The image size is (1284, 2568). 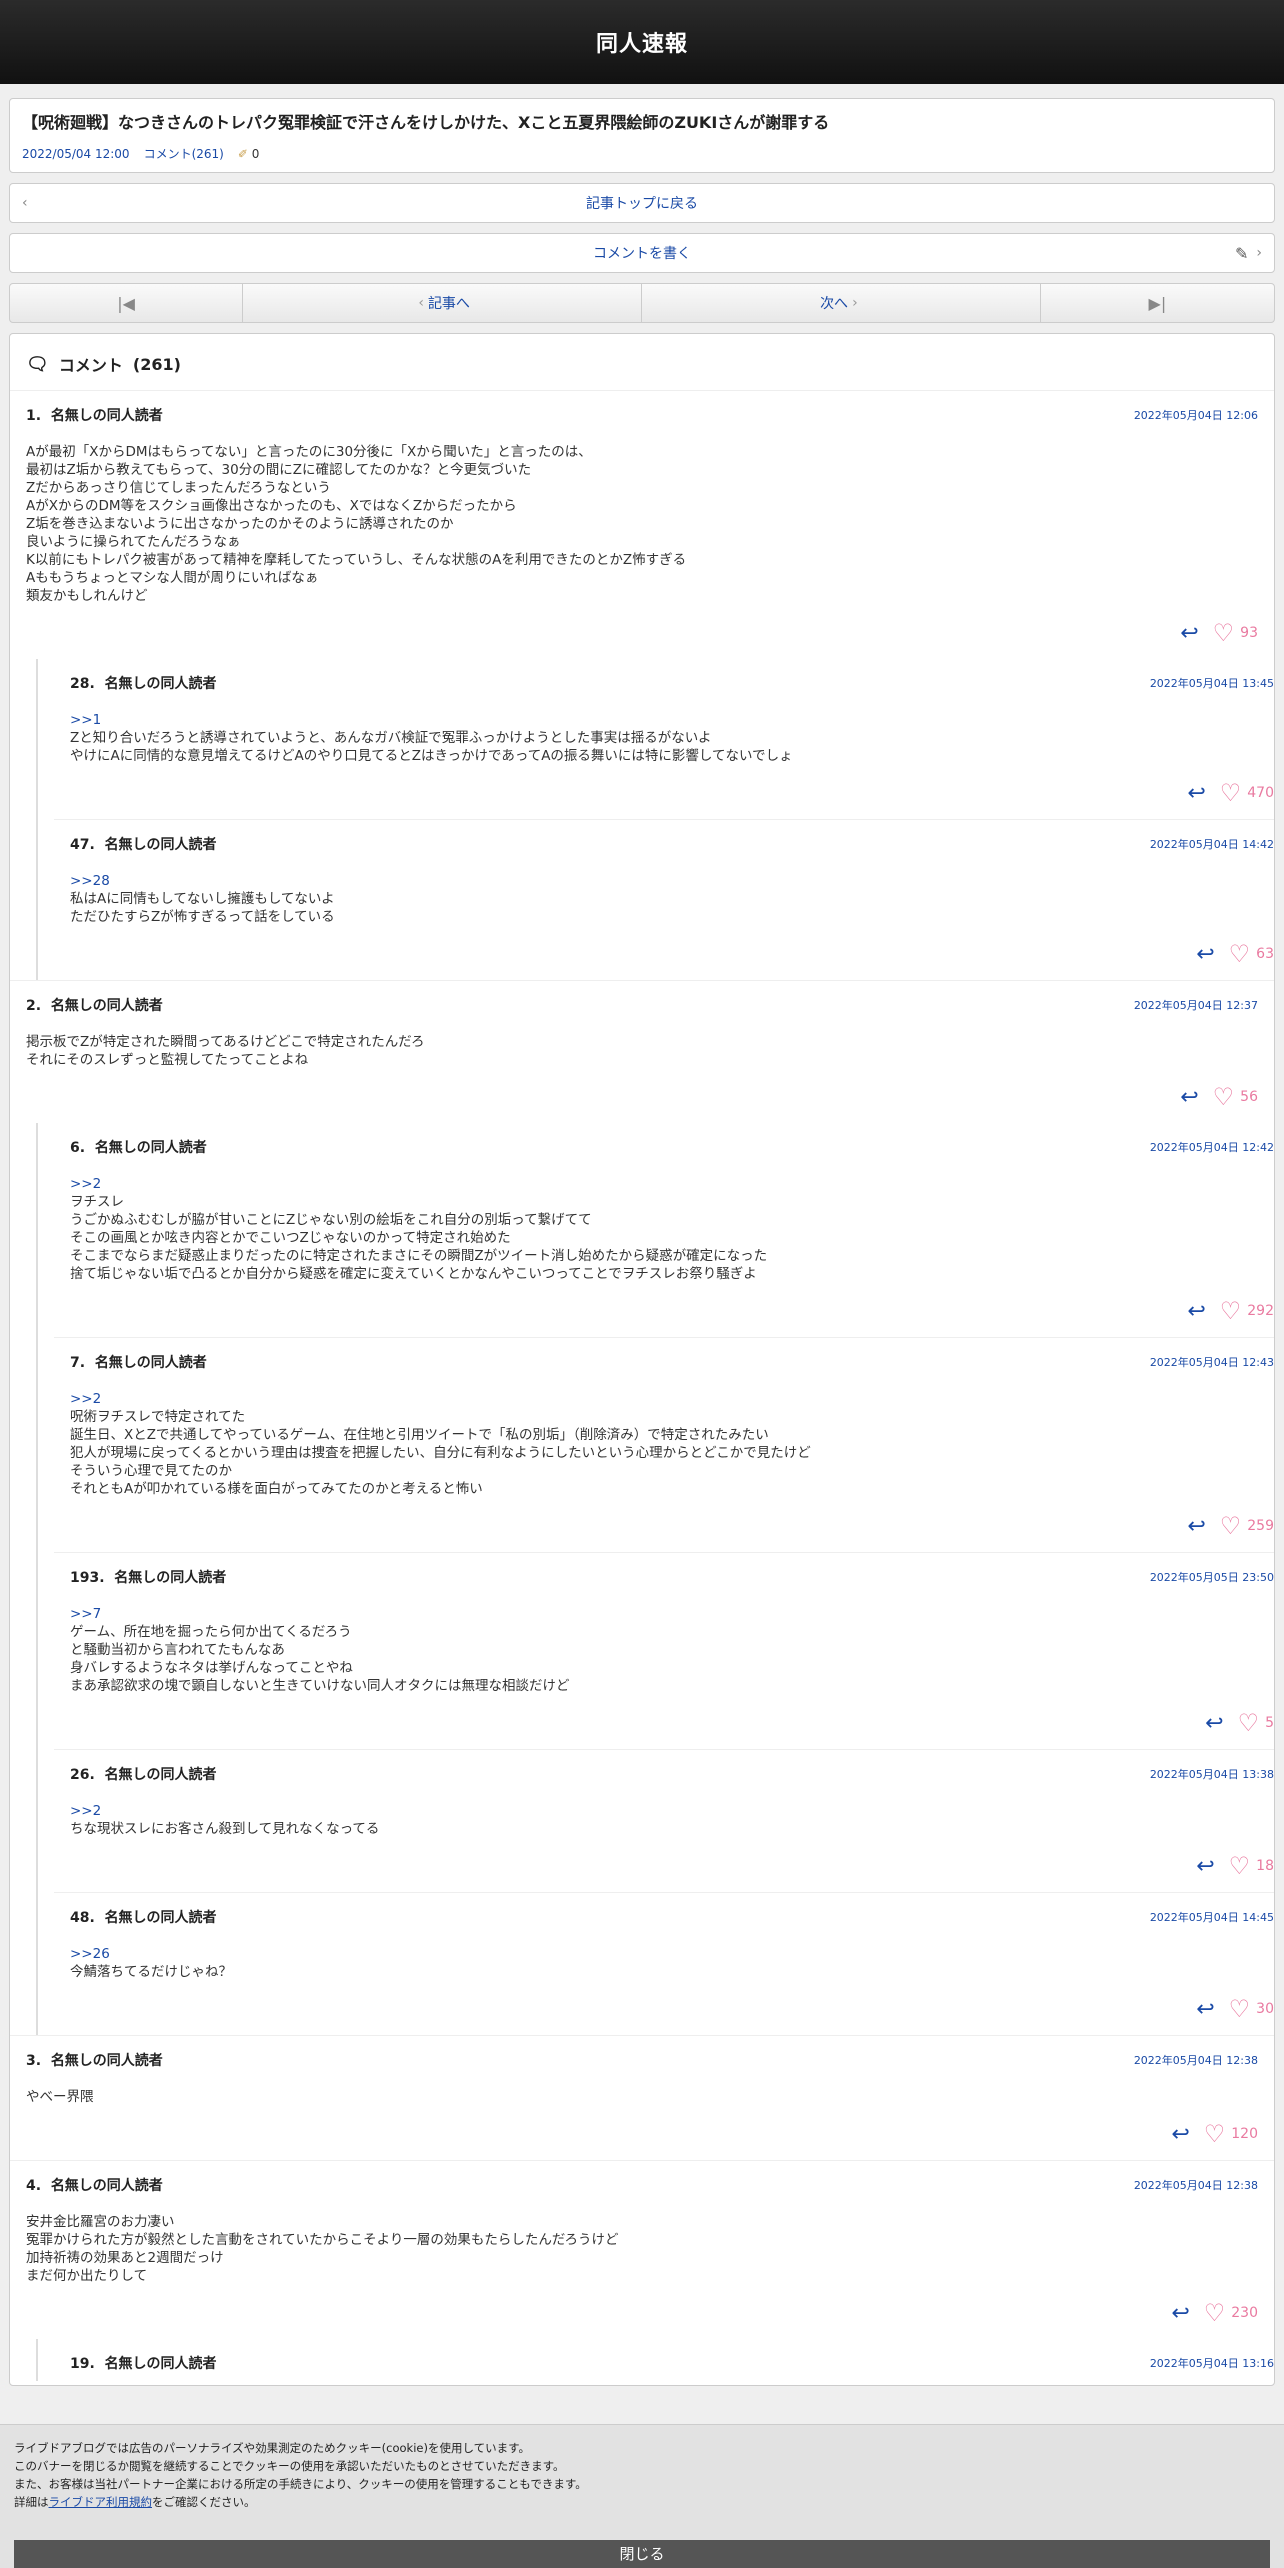 I want to click on next-article-button: 次へ ›, so click(x=841, y=303).